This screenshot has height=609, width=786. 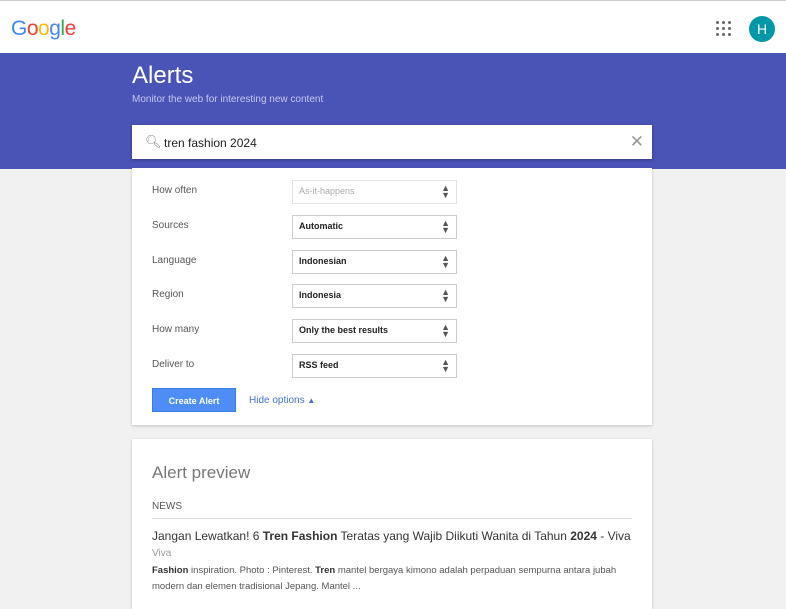 I want to click on option-value: Indonesia, so click(x=320, y=295).